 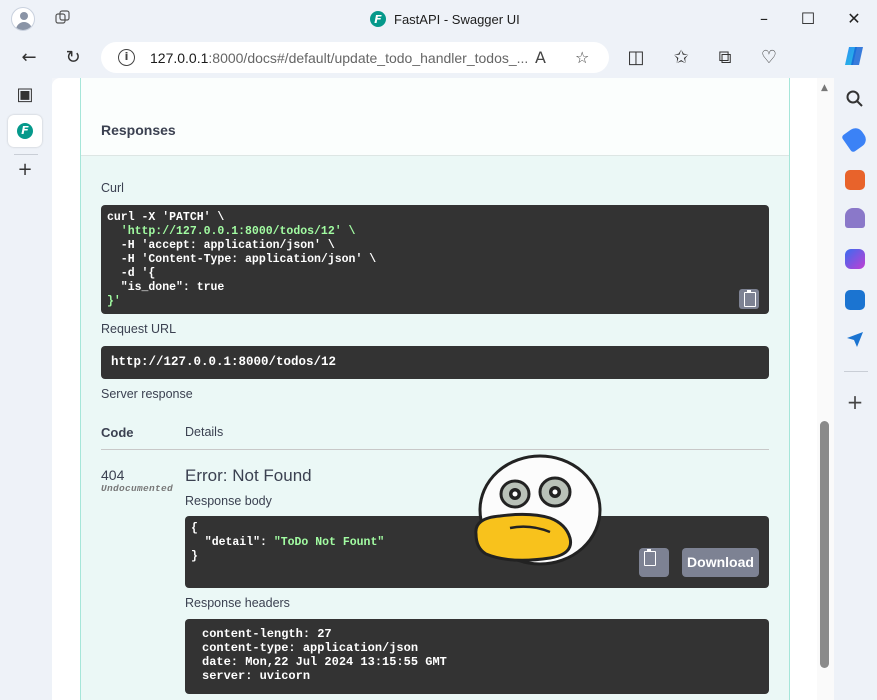 What do you see at coordinates (117, 432) in the screenshot?
I see `column-header-code: Code` at bounding box center [117, 432].